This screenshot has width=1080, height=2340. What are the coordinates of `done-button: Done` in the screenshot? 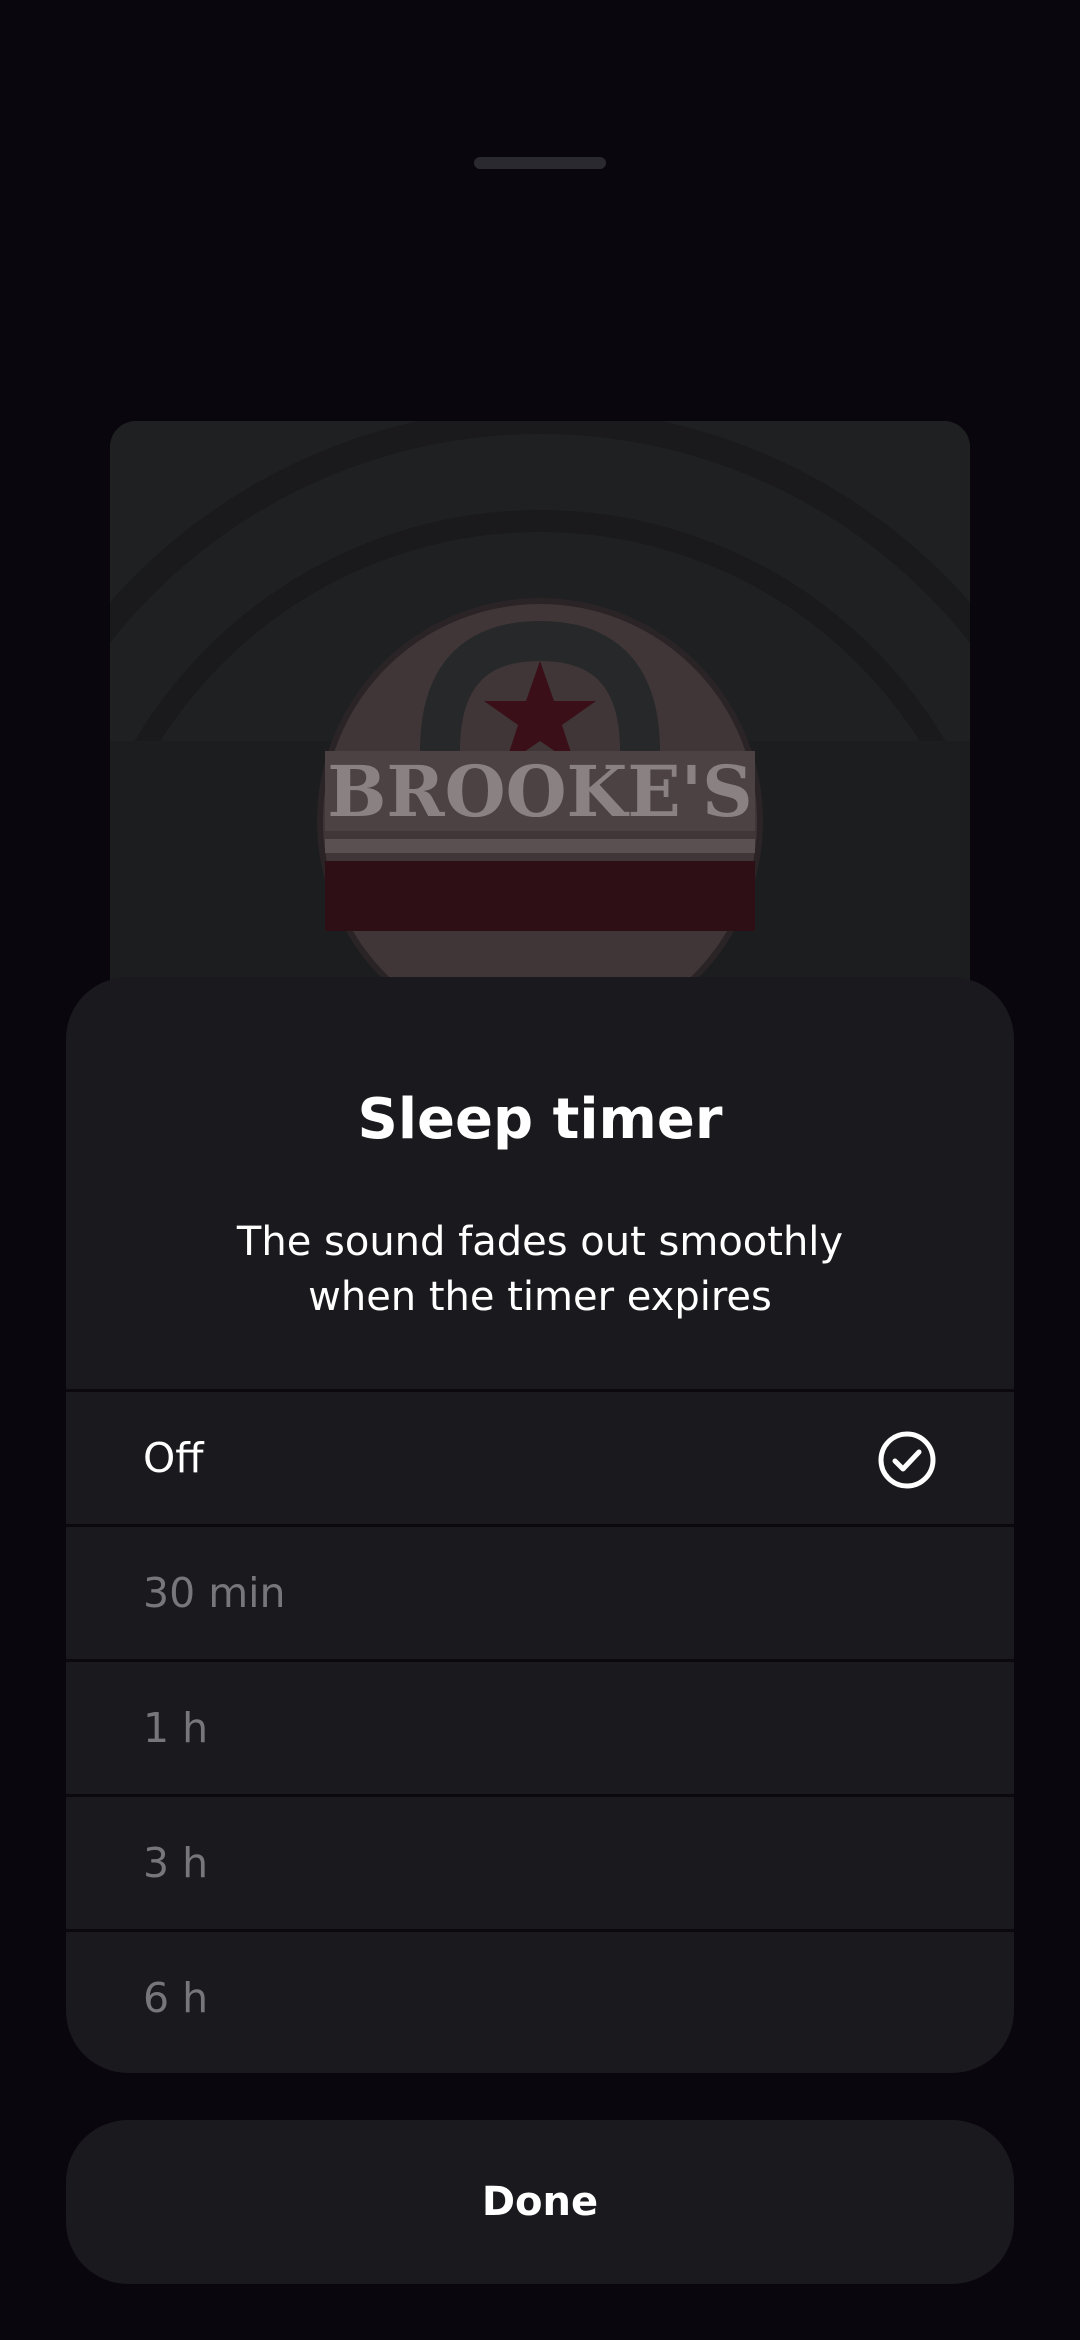 It's located at (540, 2202).